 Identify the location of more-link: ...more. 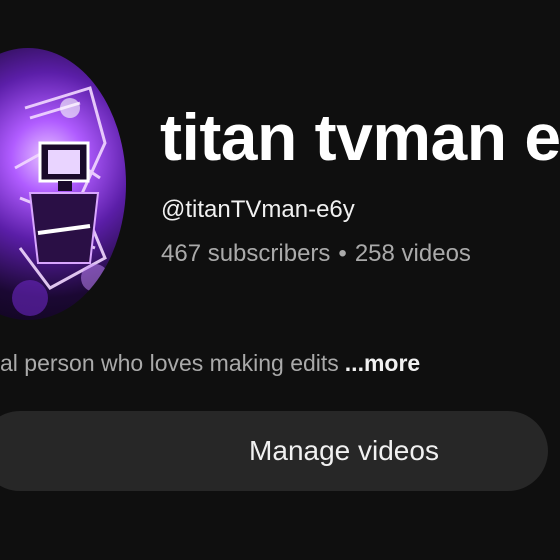
(382, 363).